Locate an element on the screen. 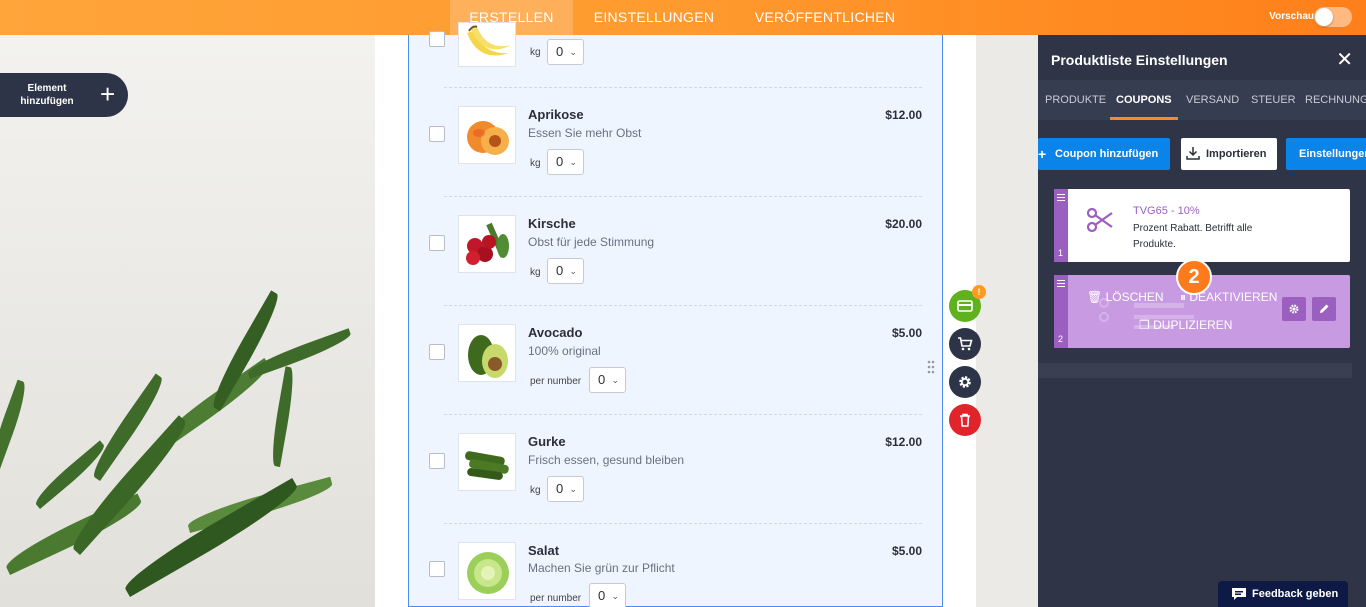 The width and height of the screenshot is (1366, 607). coupon-settings-button is located at coordinates (1294, 309).